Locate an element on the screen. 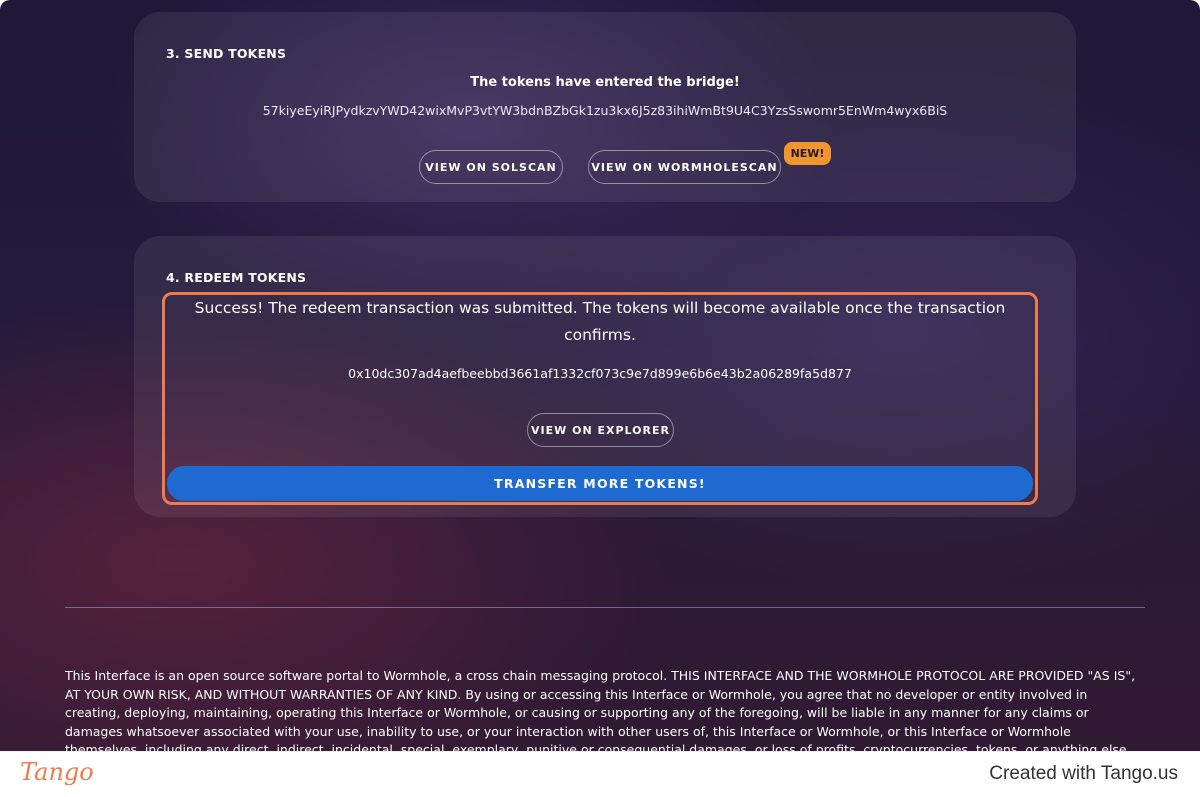  tango-logo: Tango is located at coordinates (57, 772).